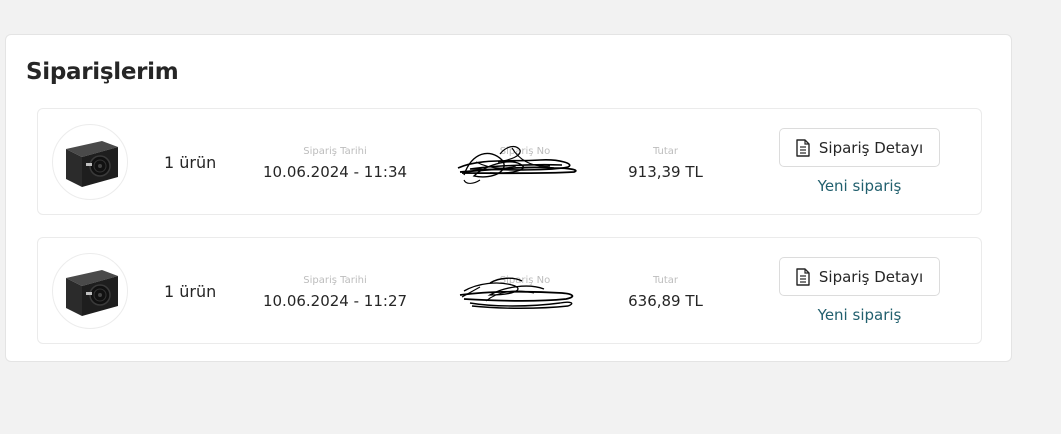 Image resolution: width=1061 pixels, height=434 pixels. I want to click on order-date: Sipariş Tarihi 10.06.2024 - 11:27, so click(335, 292).